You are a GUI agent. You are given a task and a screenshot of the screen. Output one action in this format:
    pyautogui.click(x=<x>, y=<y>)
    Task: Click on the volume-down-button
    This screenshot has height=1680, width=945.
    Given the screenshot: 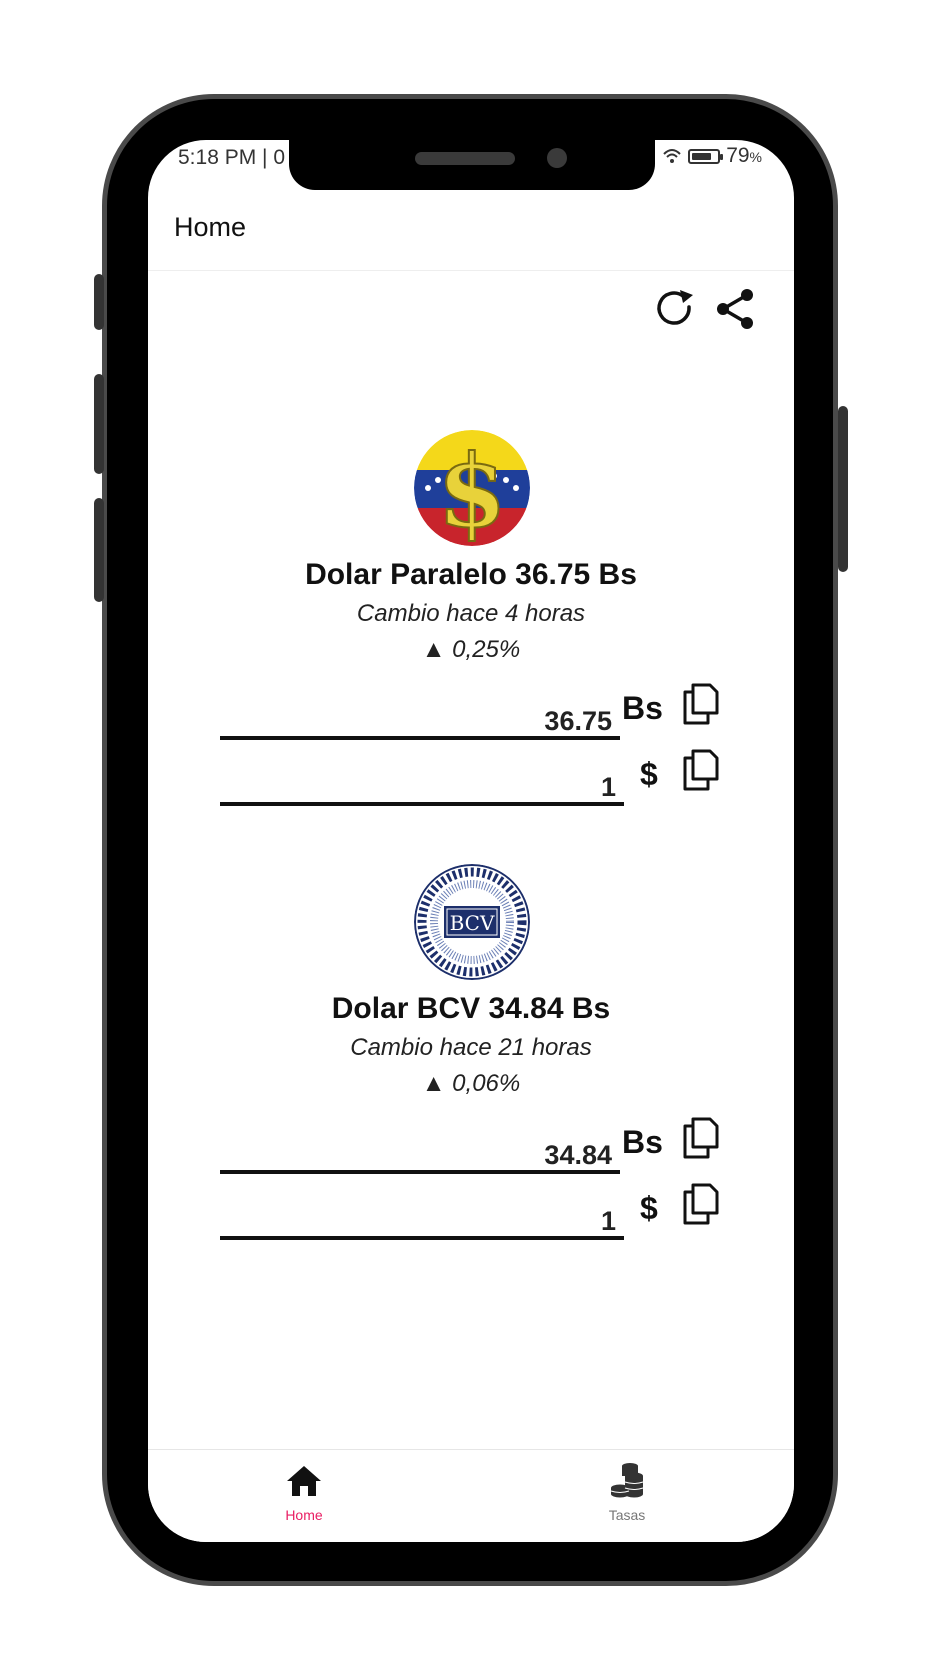 What is the action you would take?
    pyautogui.click(x=99, y=550)
    